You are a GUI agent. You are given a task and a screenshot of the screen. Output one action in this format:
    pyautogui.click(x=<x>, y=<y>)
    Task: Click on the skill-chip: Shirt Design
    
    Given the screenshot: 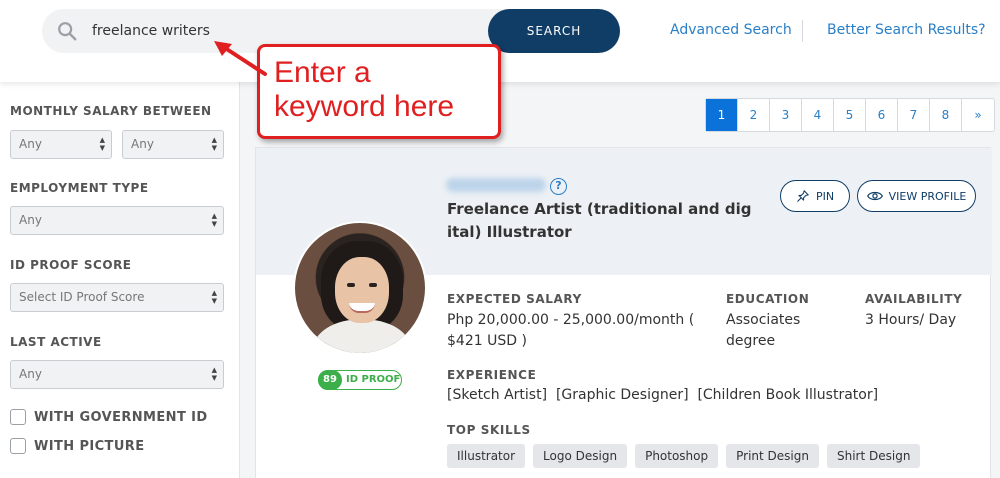 What is the action you would take?
    pyautogui.click(x=873, y=456)
    